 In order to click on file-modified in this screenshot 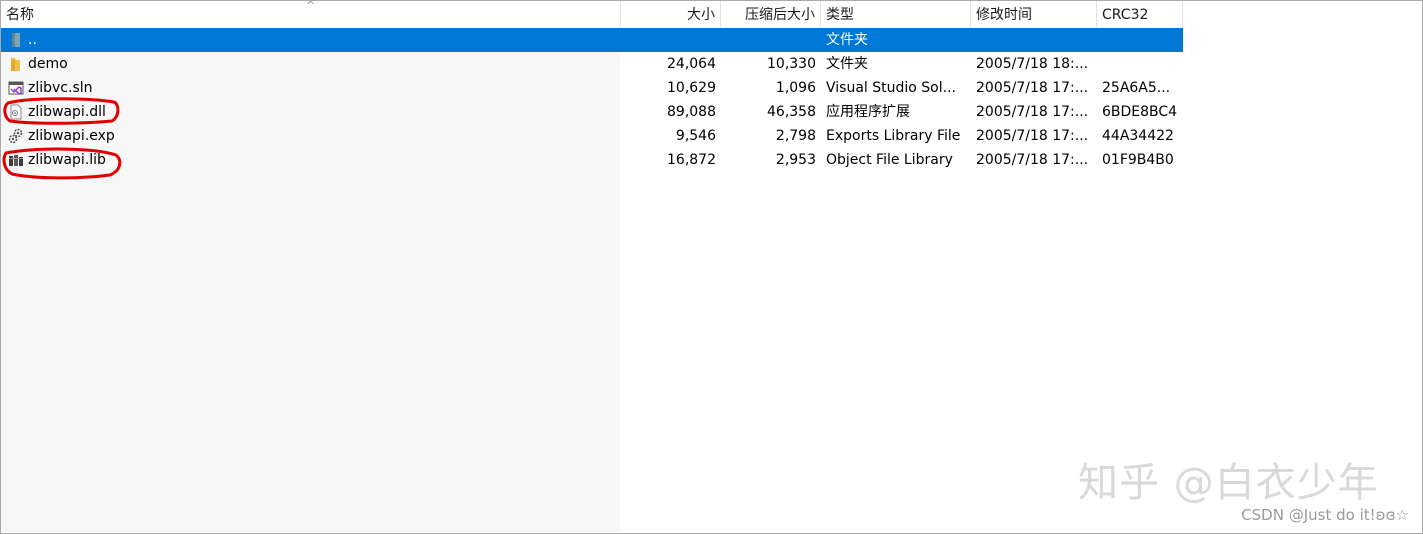, I will do `click(1034, 40)`.